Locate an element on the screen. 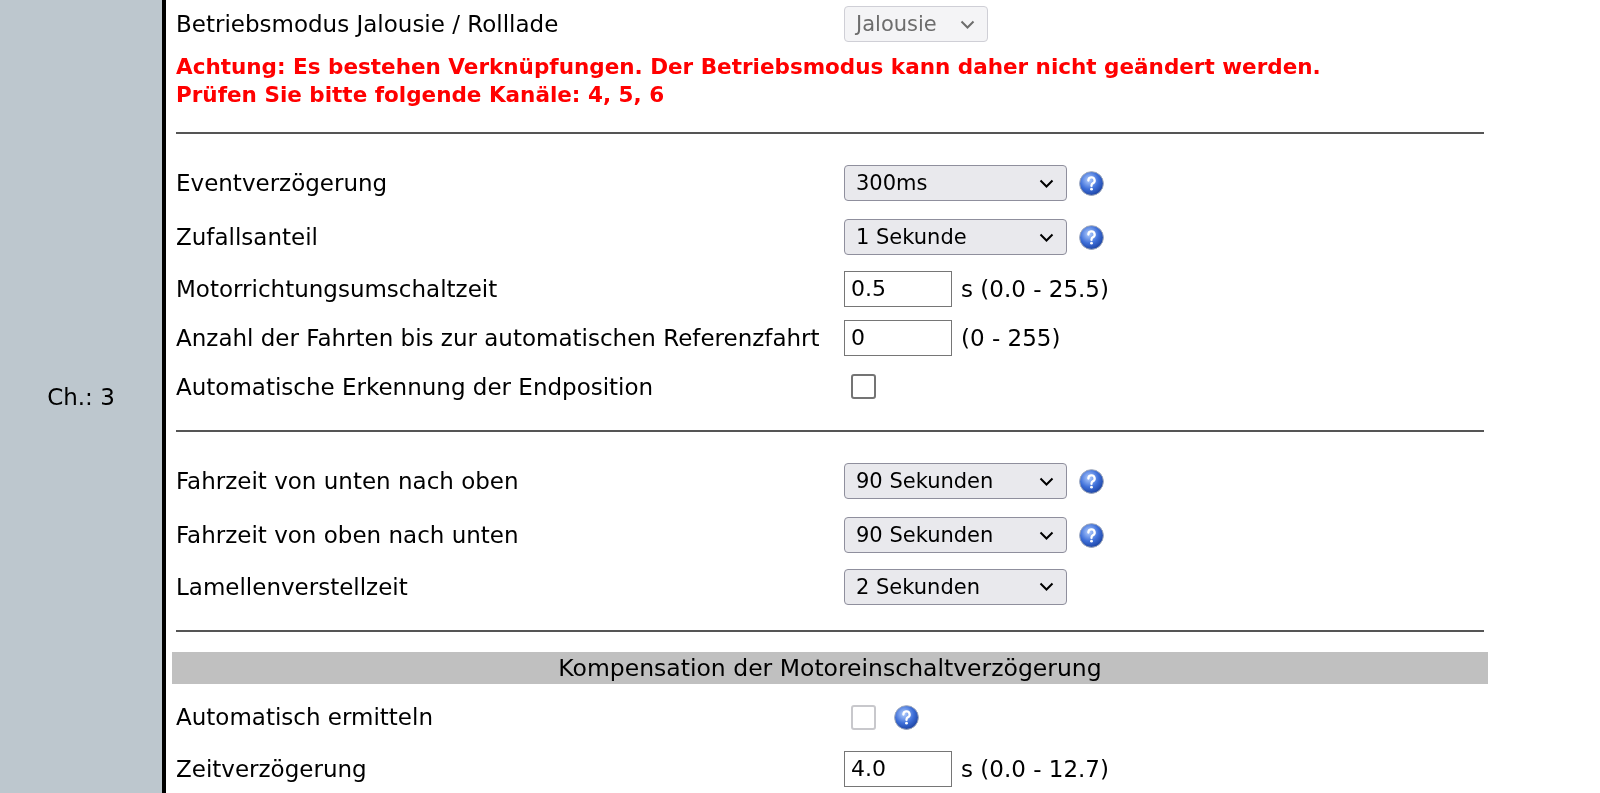  setting-label: Eventverzögerung is located at coordinates (282, 183).